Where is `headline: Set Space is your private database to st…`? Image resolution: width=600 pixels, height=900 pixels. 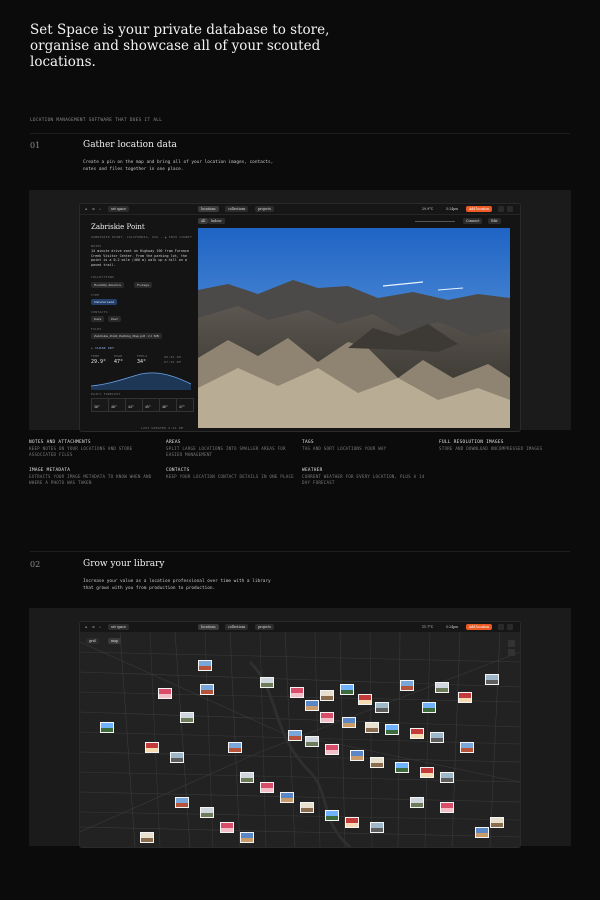 headline: Set Space is your private database to st… is located at coordinates (180, 46).